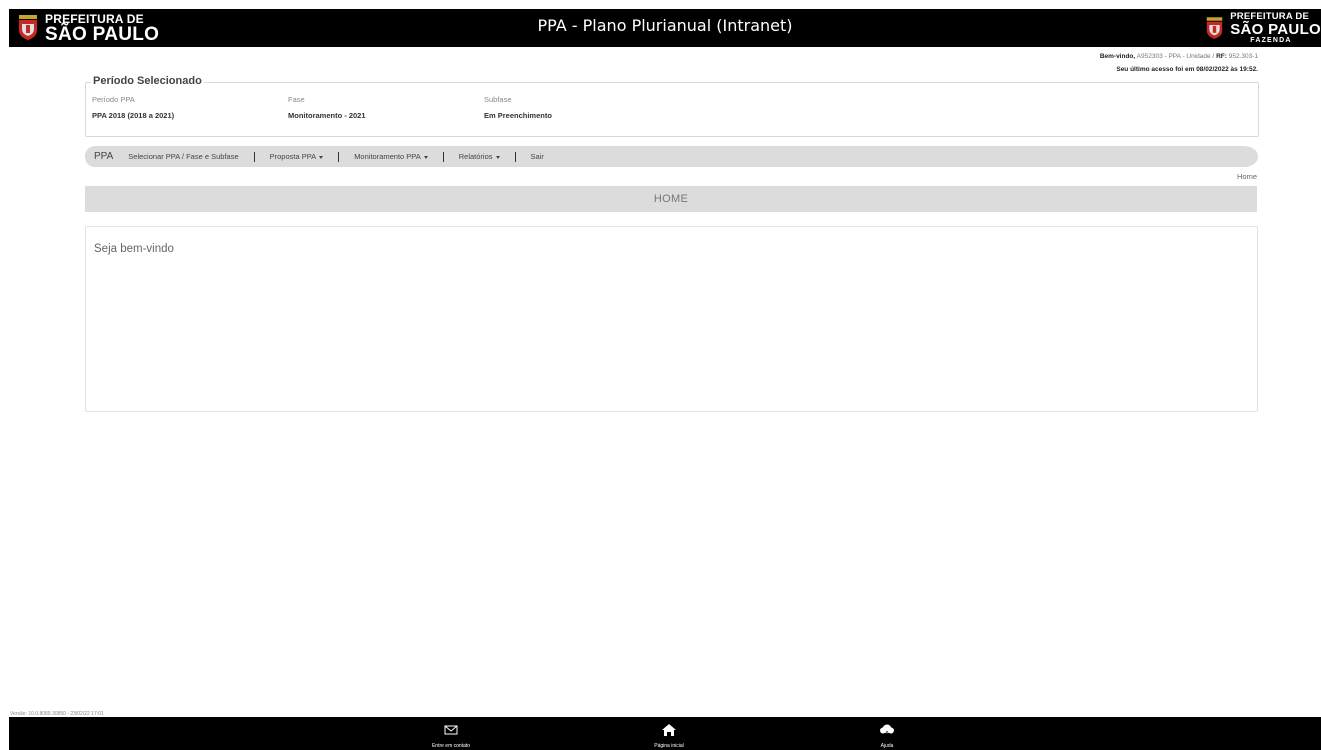 This screenshot has width=1321, height=750. I want to click on menu-proposta-ppa: Proposta PPA, so click(297, 156).